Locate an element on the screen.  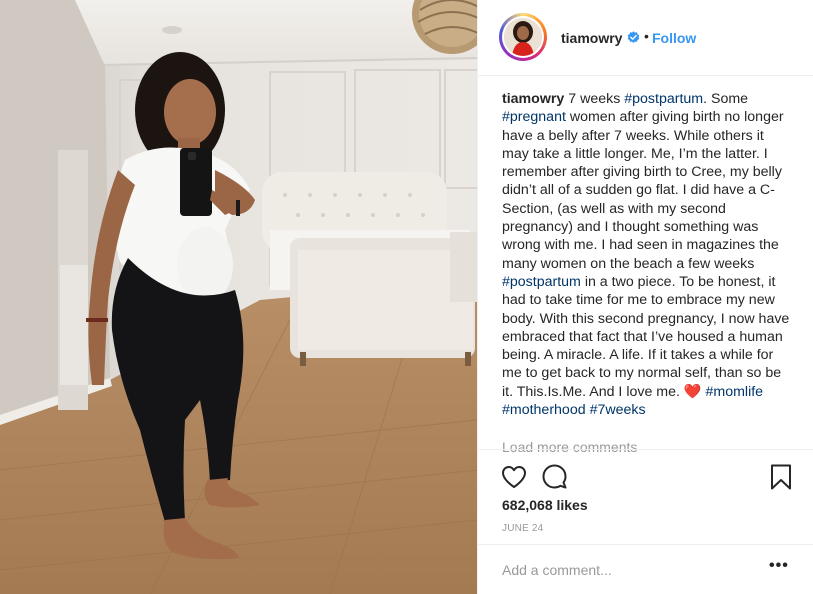
post-header: tiamowry • Follow is located at coordinates (645, 38).